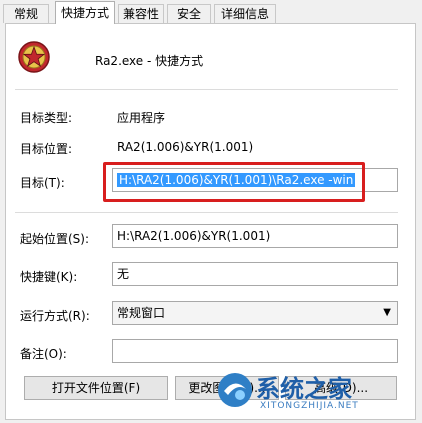  I want to click on watermark: 系统之家 XITONGZHIJIA.NET, so click(316, 394).